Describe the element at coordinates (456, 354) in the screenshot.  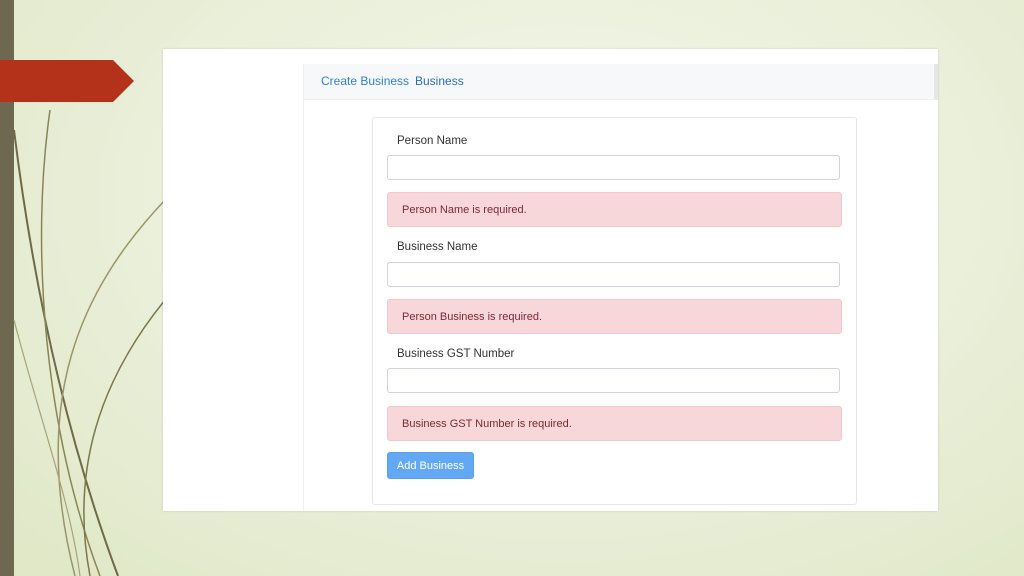
I see `gst-number-label: Business GST Number` at that location.